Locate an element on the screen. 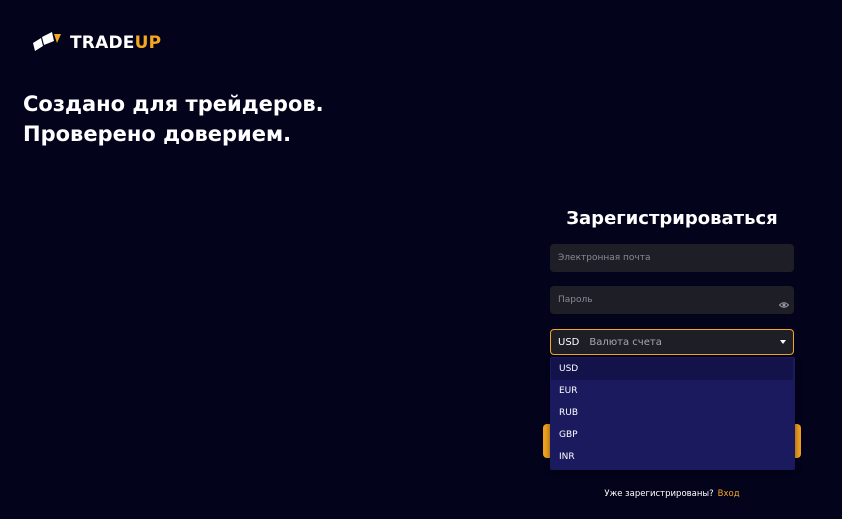 The image size is (842, 519). currency-option-eur: EUR is located at coordinates (672, 391).